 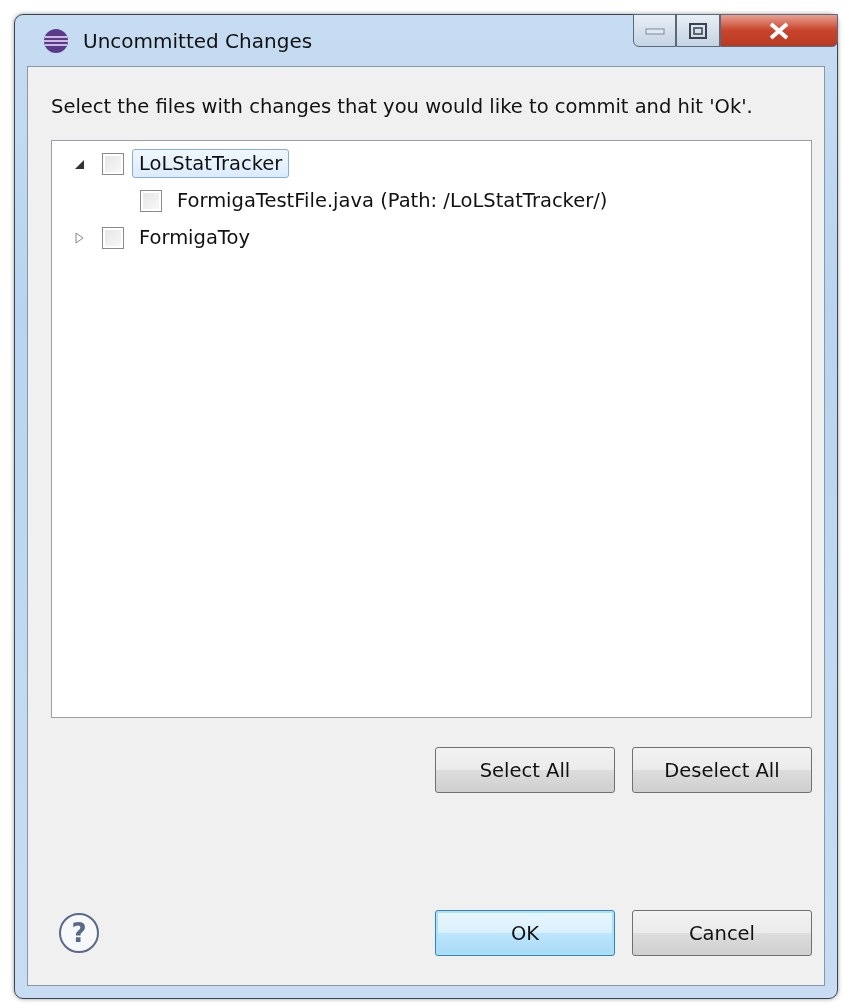 What do you see at coordinates (525, 770) in the screenshot?
I see `dialog-button: Select All` at bounding box center [525, 770].